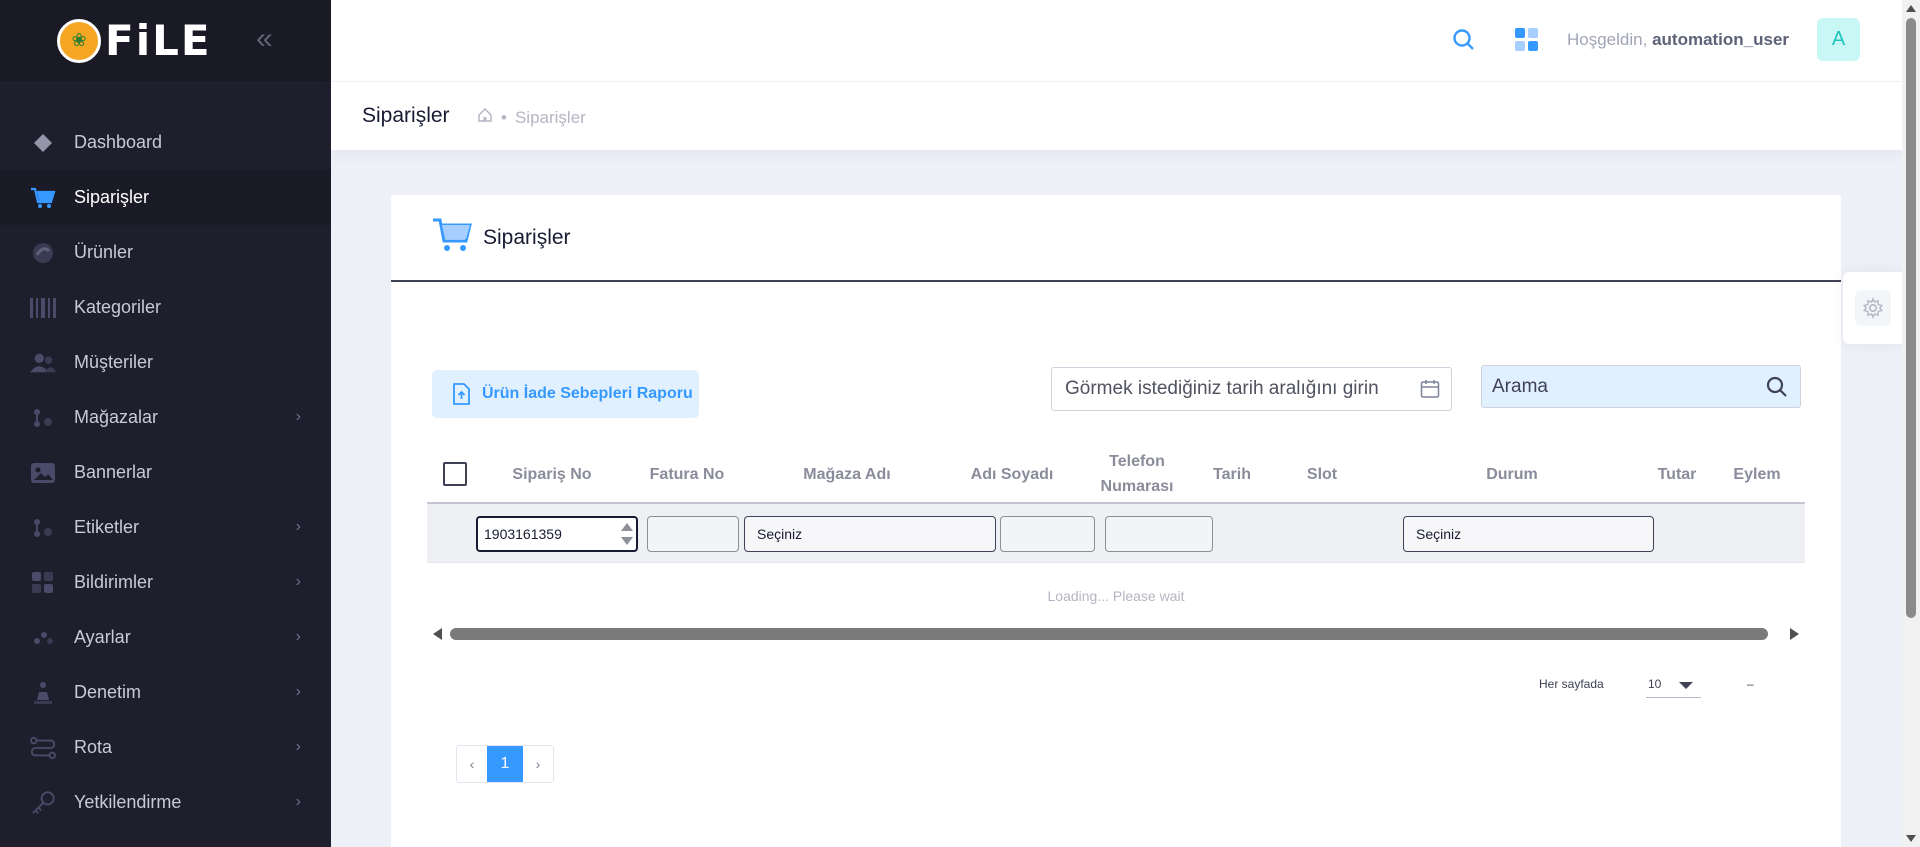  What do you see at coordinates (165, 582) in the screenshot?
I see `sidebar-item-bildirimler: Bildirimler ›` at bounding box center [165, 582].